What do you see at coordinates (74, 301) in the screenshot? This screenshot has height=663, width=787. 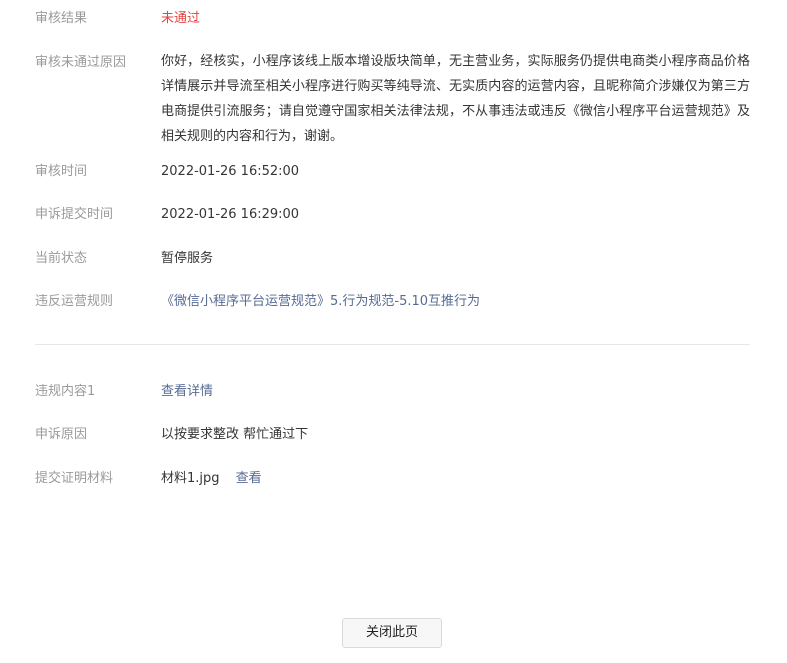 I see `rule-label: 违反运营规则` at bounding box center [74, 301].